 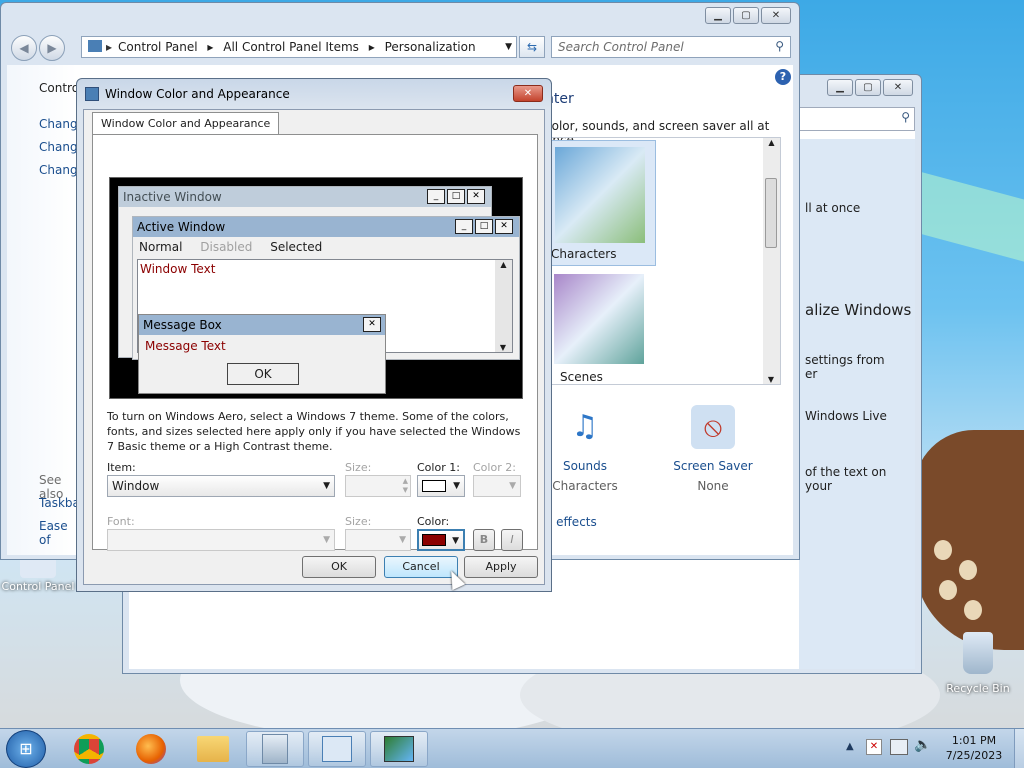 I want to click on color1-picker: ▼, so click(x=441, y=486).